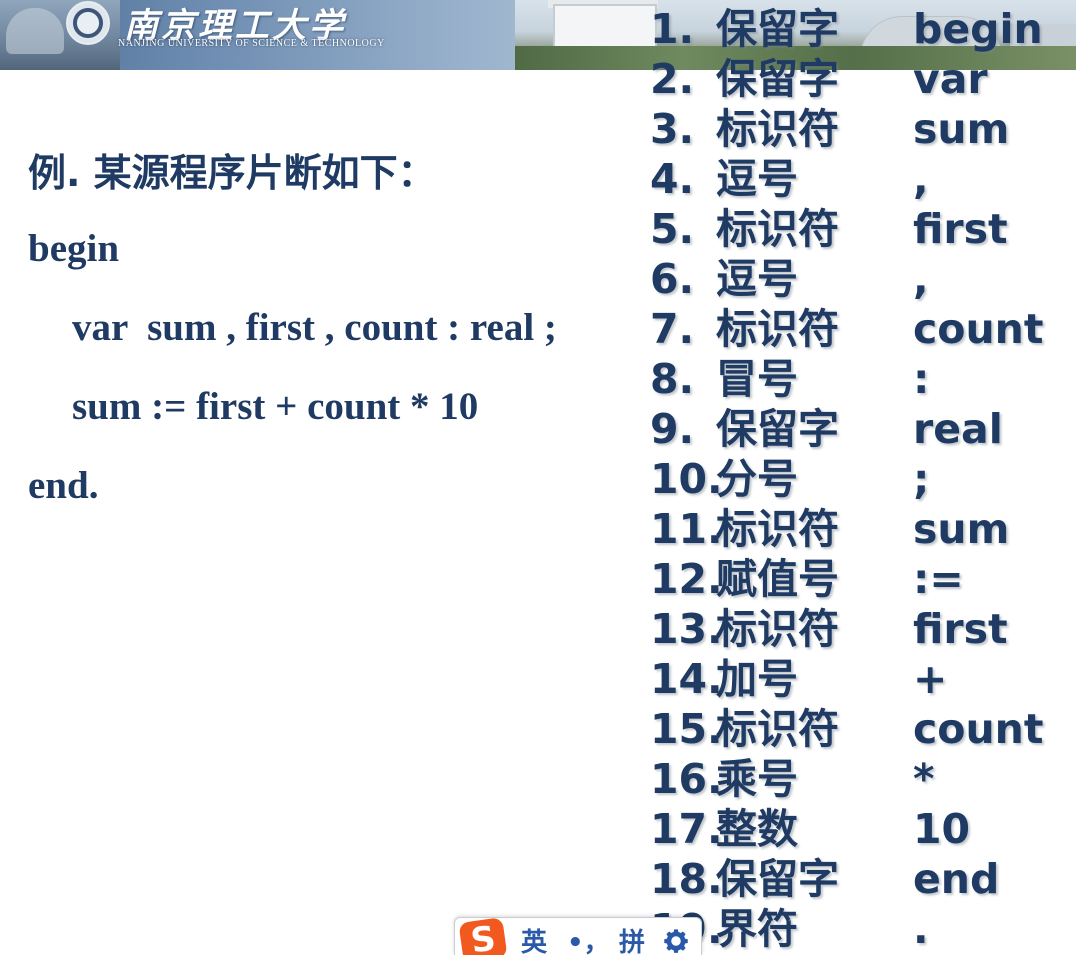 The image size is (1076, 955). Describe the element at coordinates (863, 779) in the screenshot. I see `token-row: 16. 乘号 *` at that location.